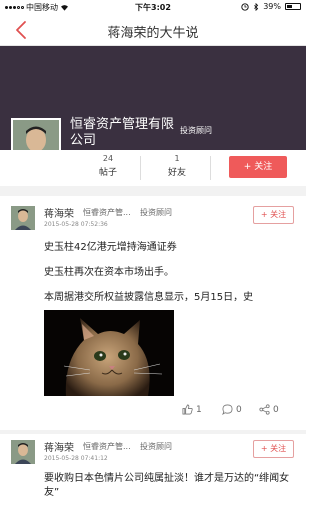 This screenshot has height=509, width=320. I want to click on posts-count: 24, so click(108, 158).